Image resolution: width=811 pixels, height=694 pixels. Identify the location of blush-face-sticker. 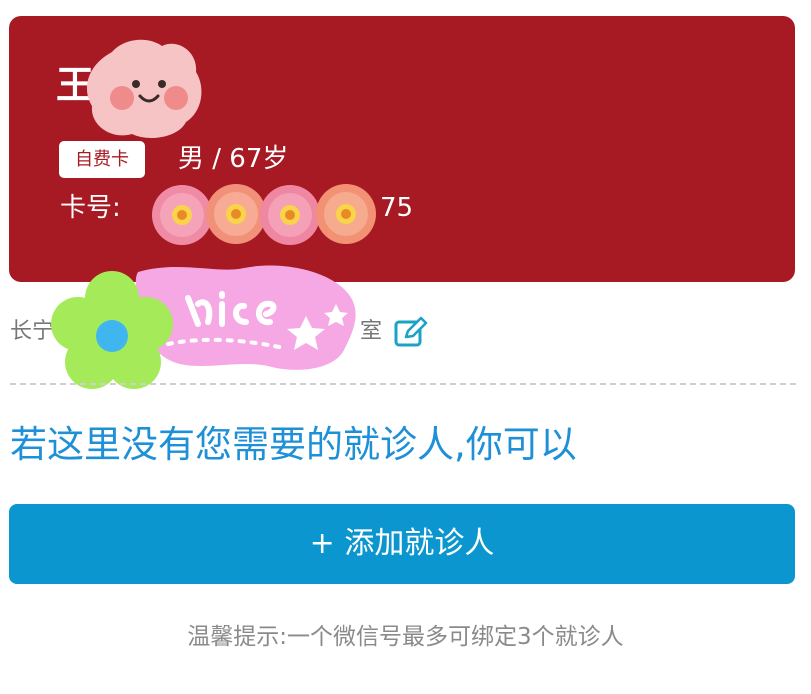
(144, 88).